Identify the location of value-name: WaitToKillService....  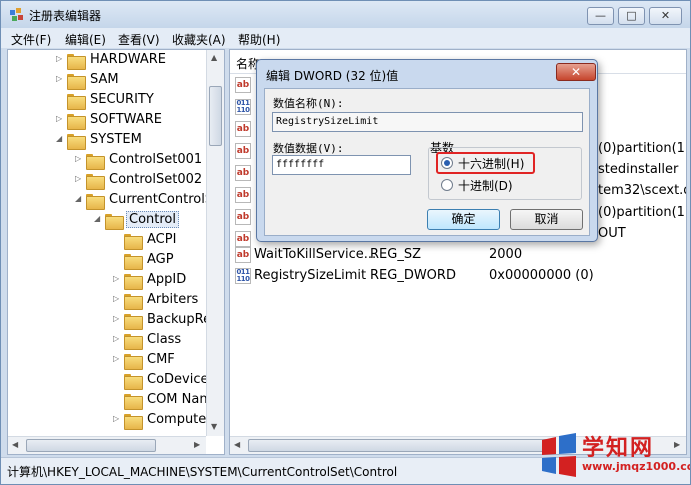
(315, 254).